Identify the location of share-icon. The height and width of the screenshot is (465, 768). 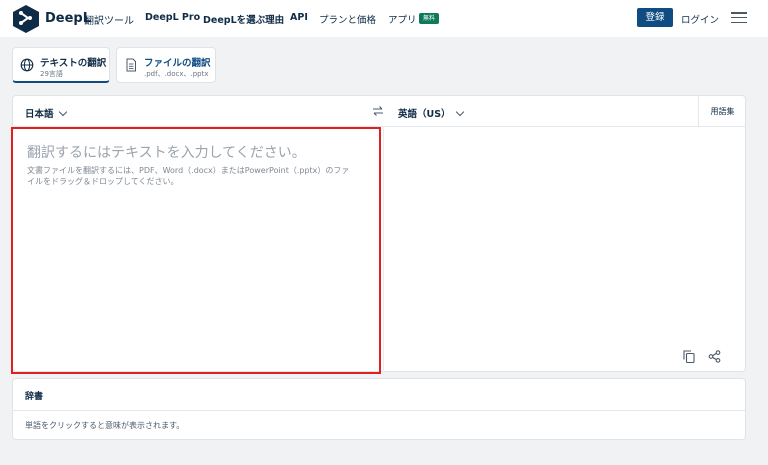
(714, 356).